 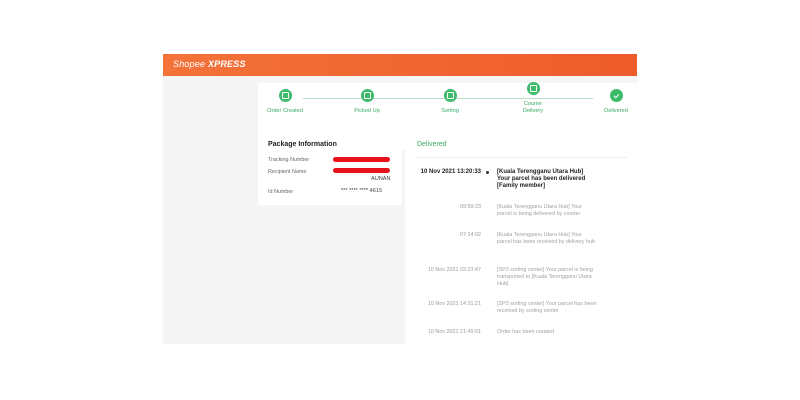 I want to click on event-time: 09:59:23, so click(x=470, y=207).